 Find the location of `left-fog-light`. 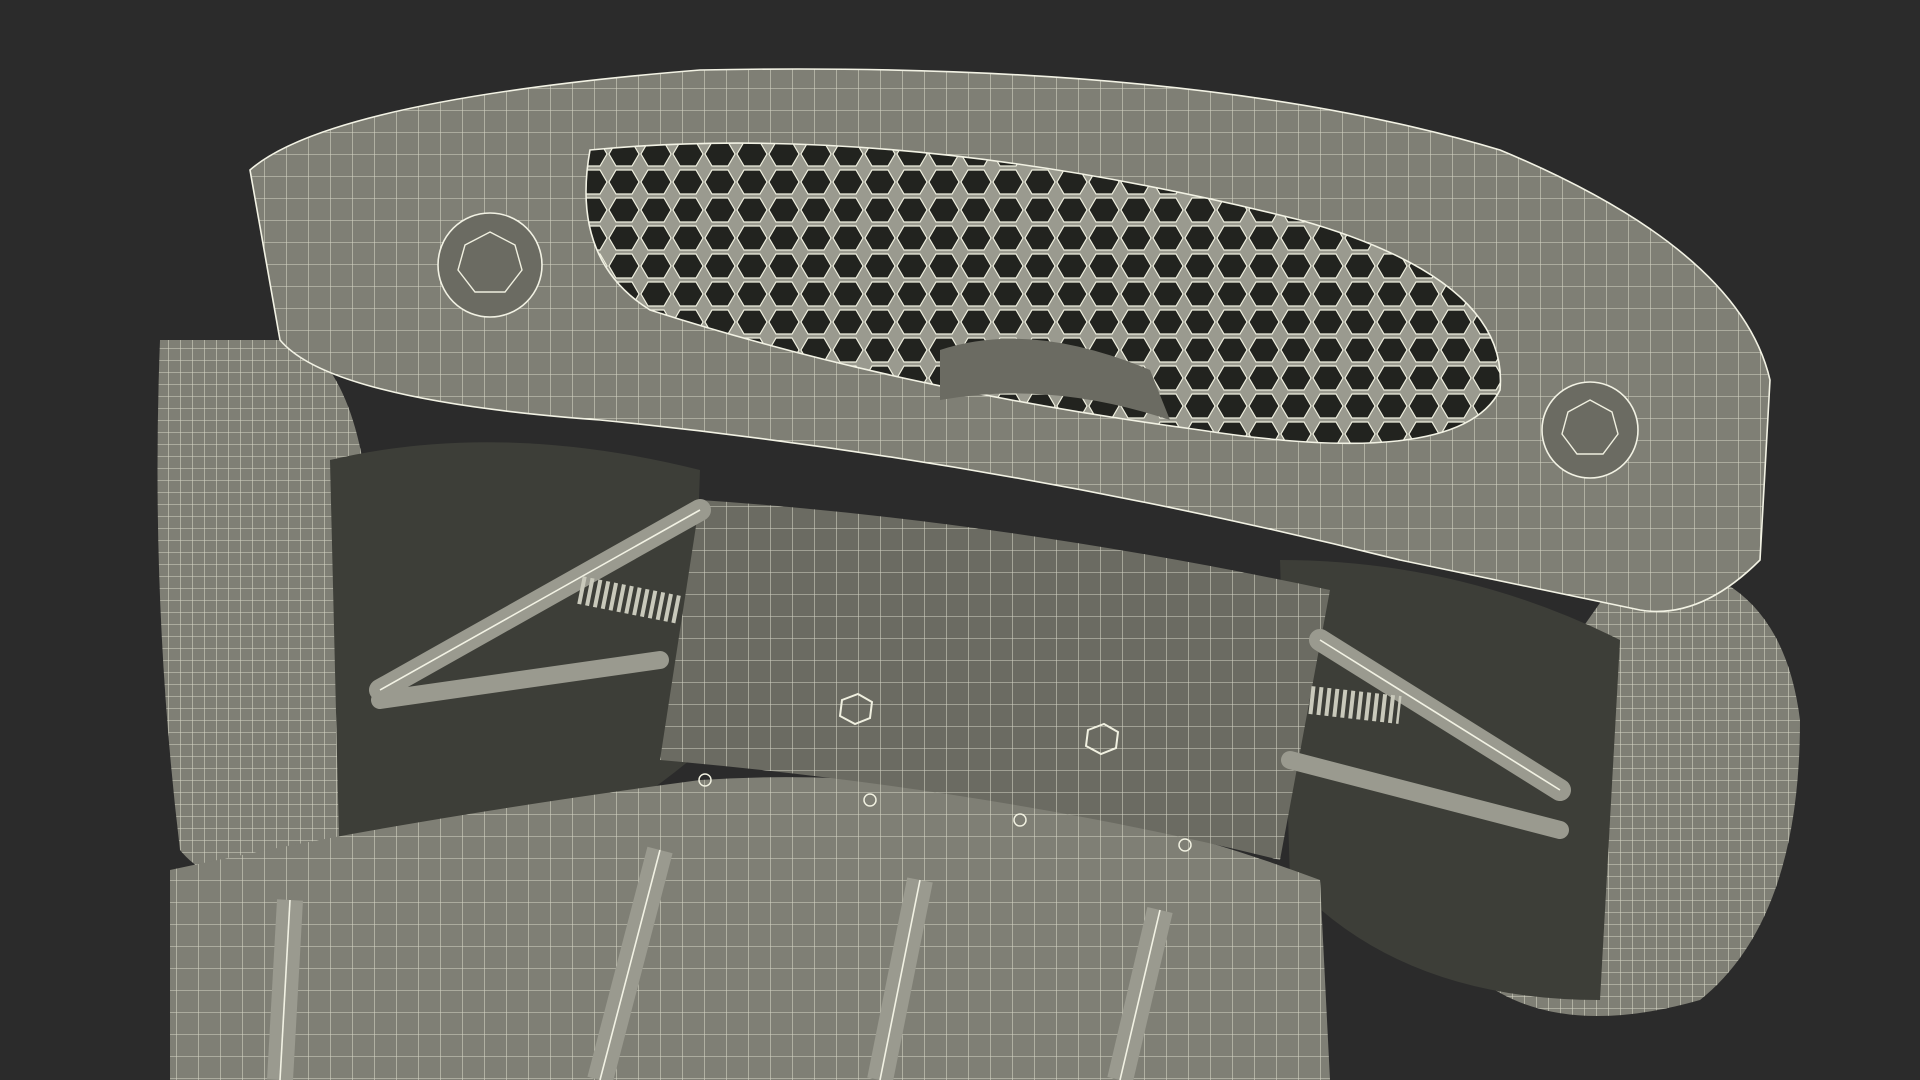

left-fog-light is located at coordinates (490, 265).